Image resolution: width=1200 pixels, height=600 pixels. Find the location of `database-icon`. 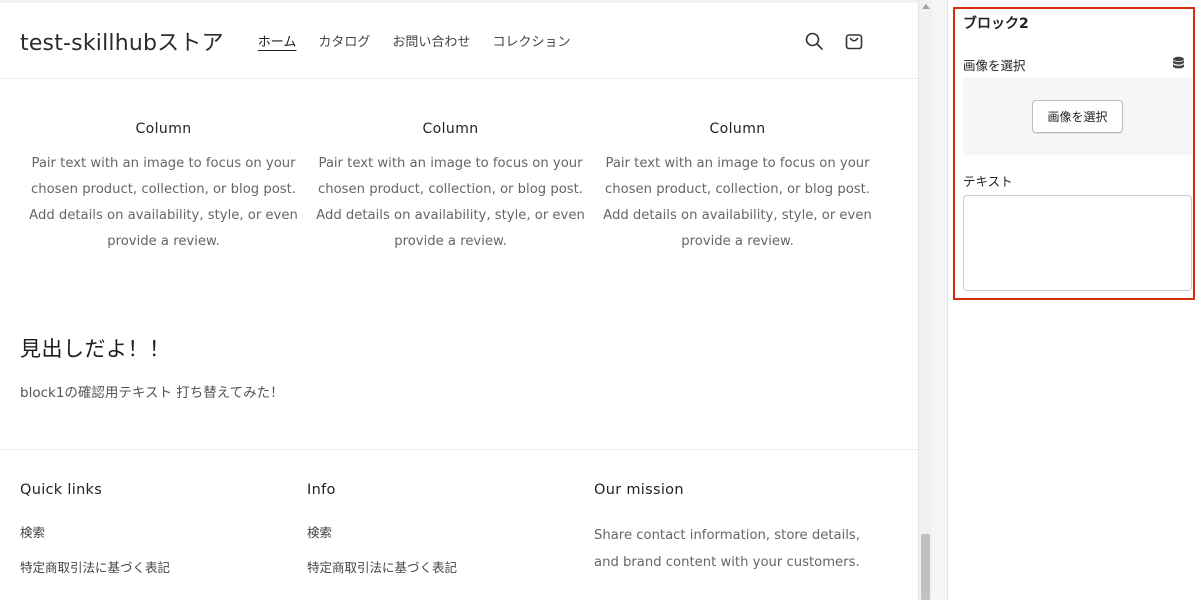

database-icon is located at coordinates (1178, 64).